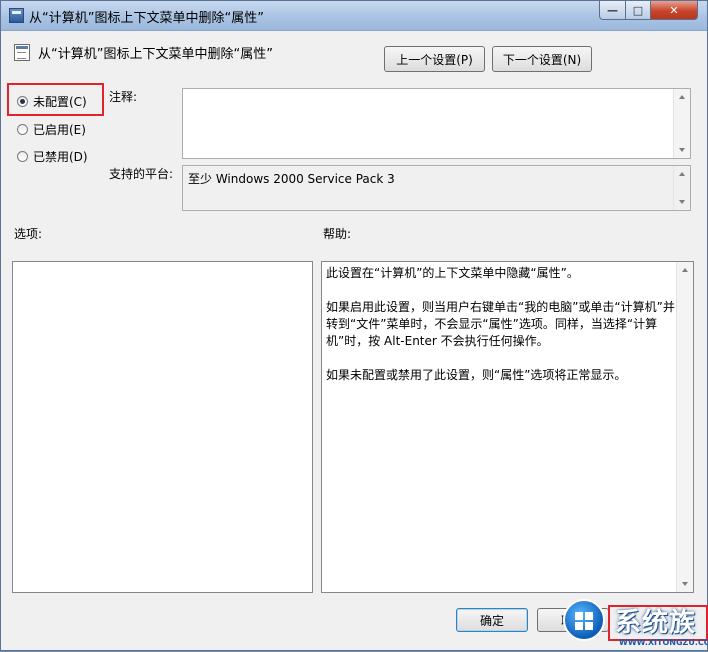 The image size is (708, 652). What do you see at coordinates (542, 59) in the screenshot?
I see `next-setting-button: 下一个设置(N)` at bounding box center [542, 59].